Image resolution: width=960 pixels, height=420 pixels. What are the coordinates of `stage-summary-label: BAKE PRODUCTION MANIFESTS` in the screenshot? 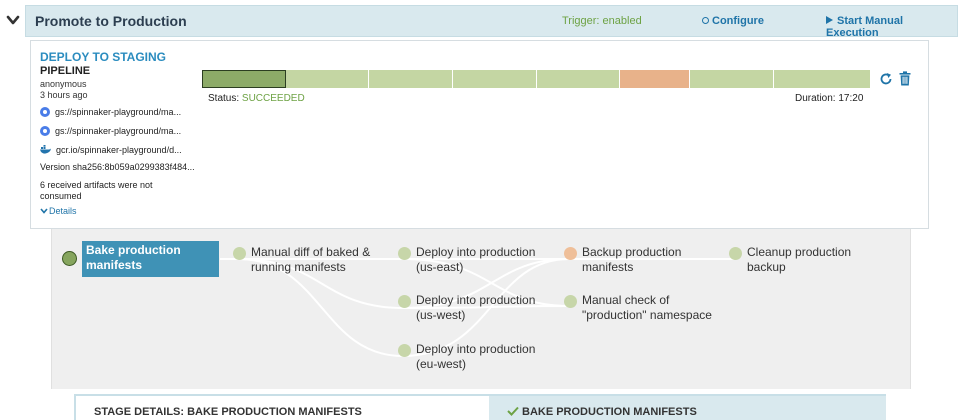 It's located at (609, 412).